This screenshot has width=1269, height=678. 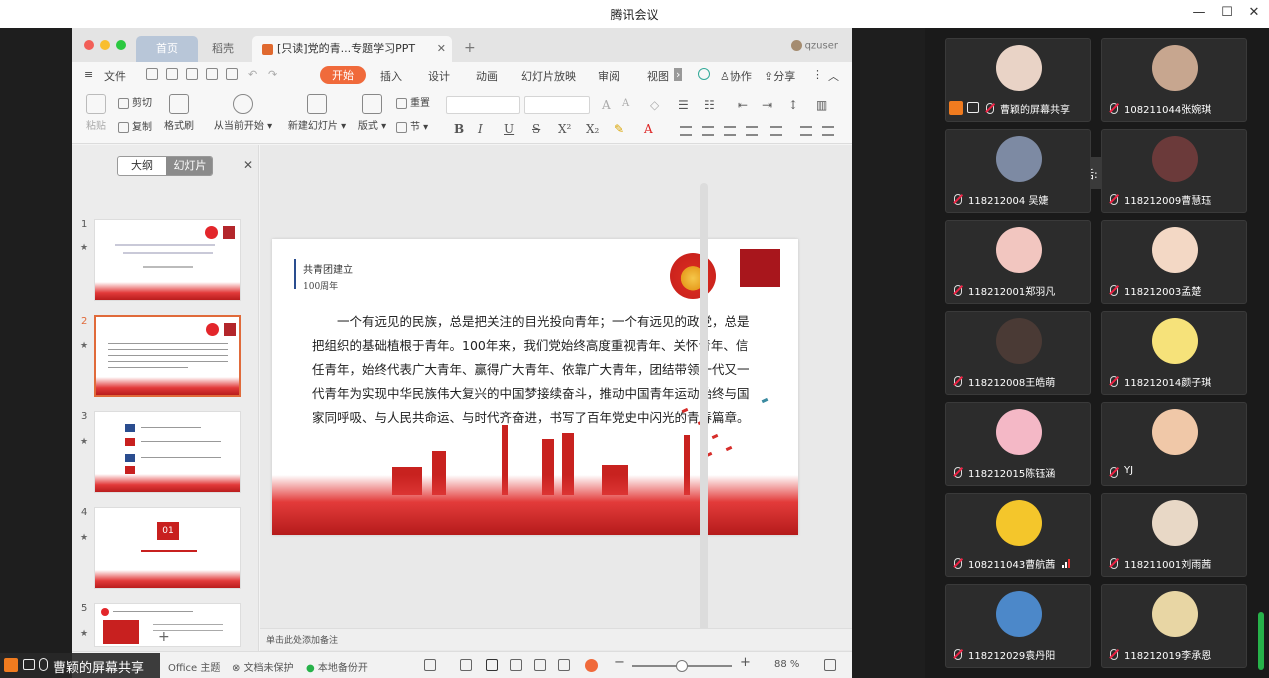 What do you see at coordinates (592, 129) in the screenshot?
I see `subscript-icon: X₂` at bounding box center [592, 129].